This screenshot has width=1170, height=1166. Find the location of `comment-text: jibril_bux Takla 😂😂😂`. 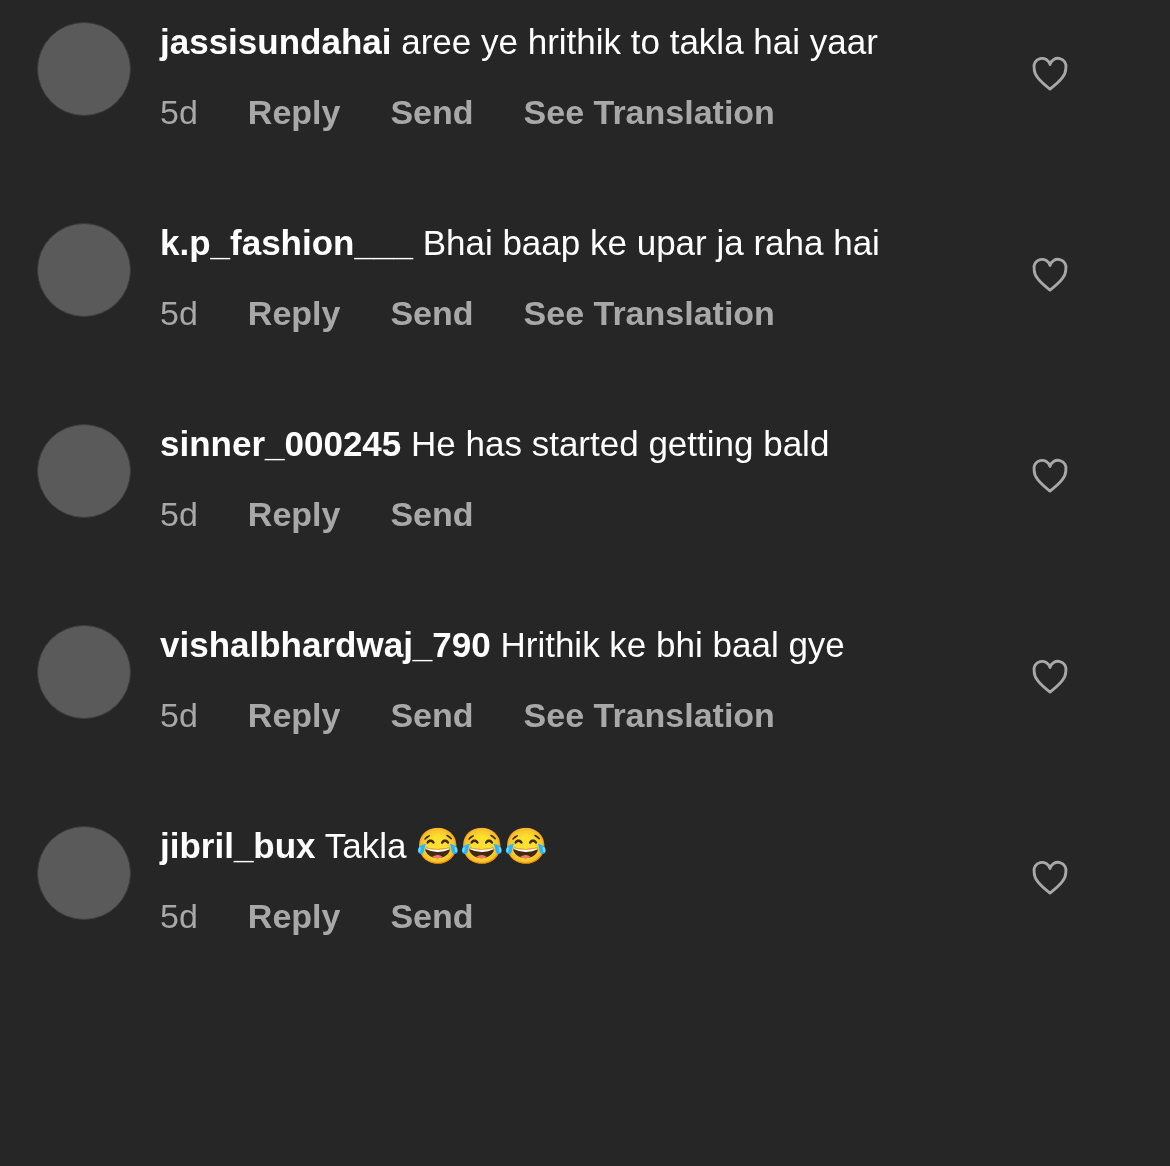

comment-text: jibril_bux Takla 😂😂😂 is located at coordinates (355, 846).